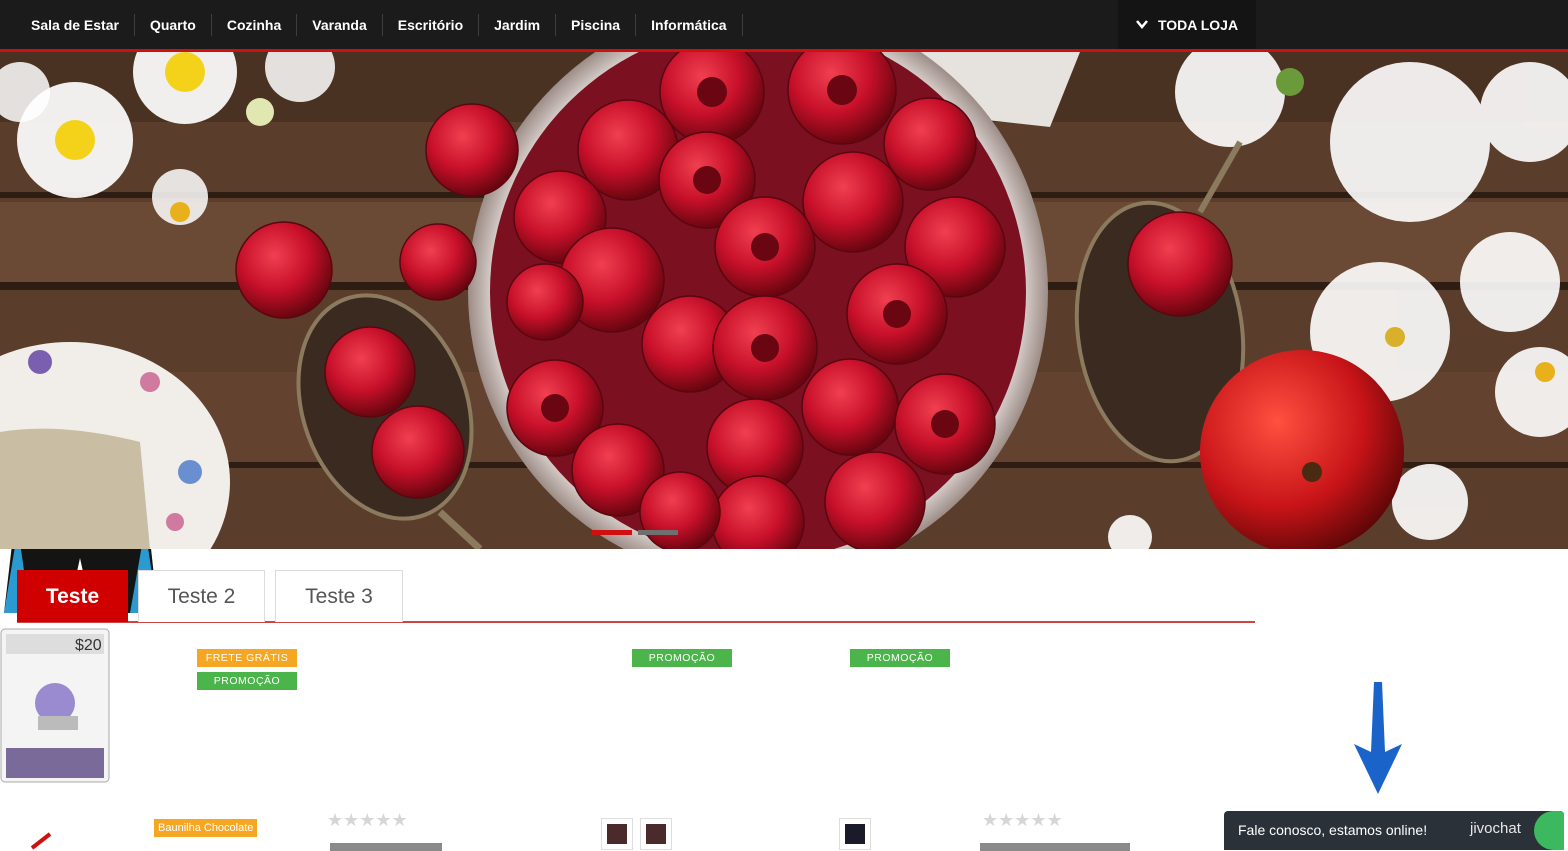  Describe the element at coordinates (72, 596) in the screenshot. I see `tab-teste: Teste` at that location.